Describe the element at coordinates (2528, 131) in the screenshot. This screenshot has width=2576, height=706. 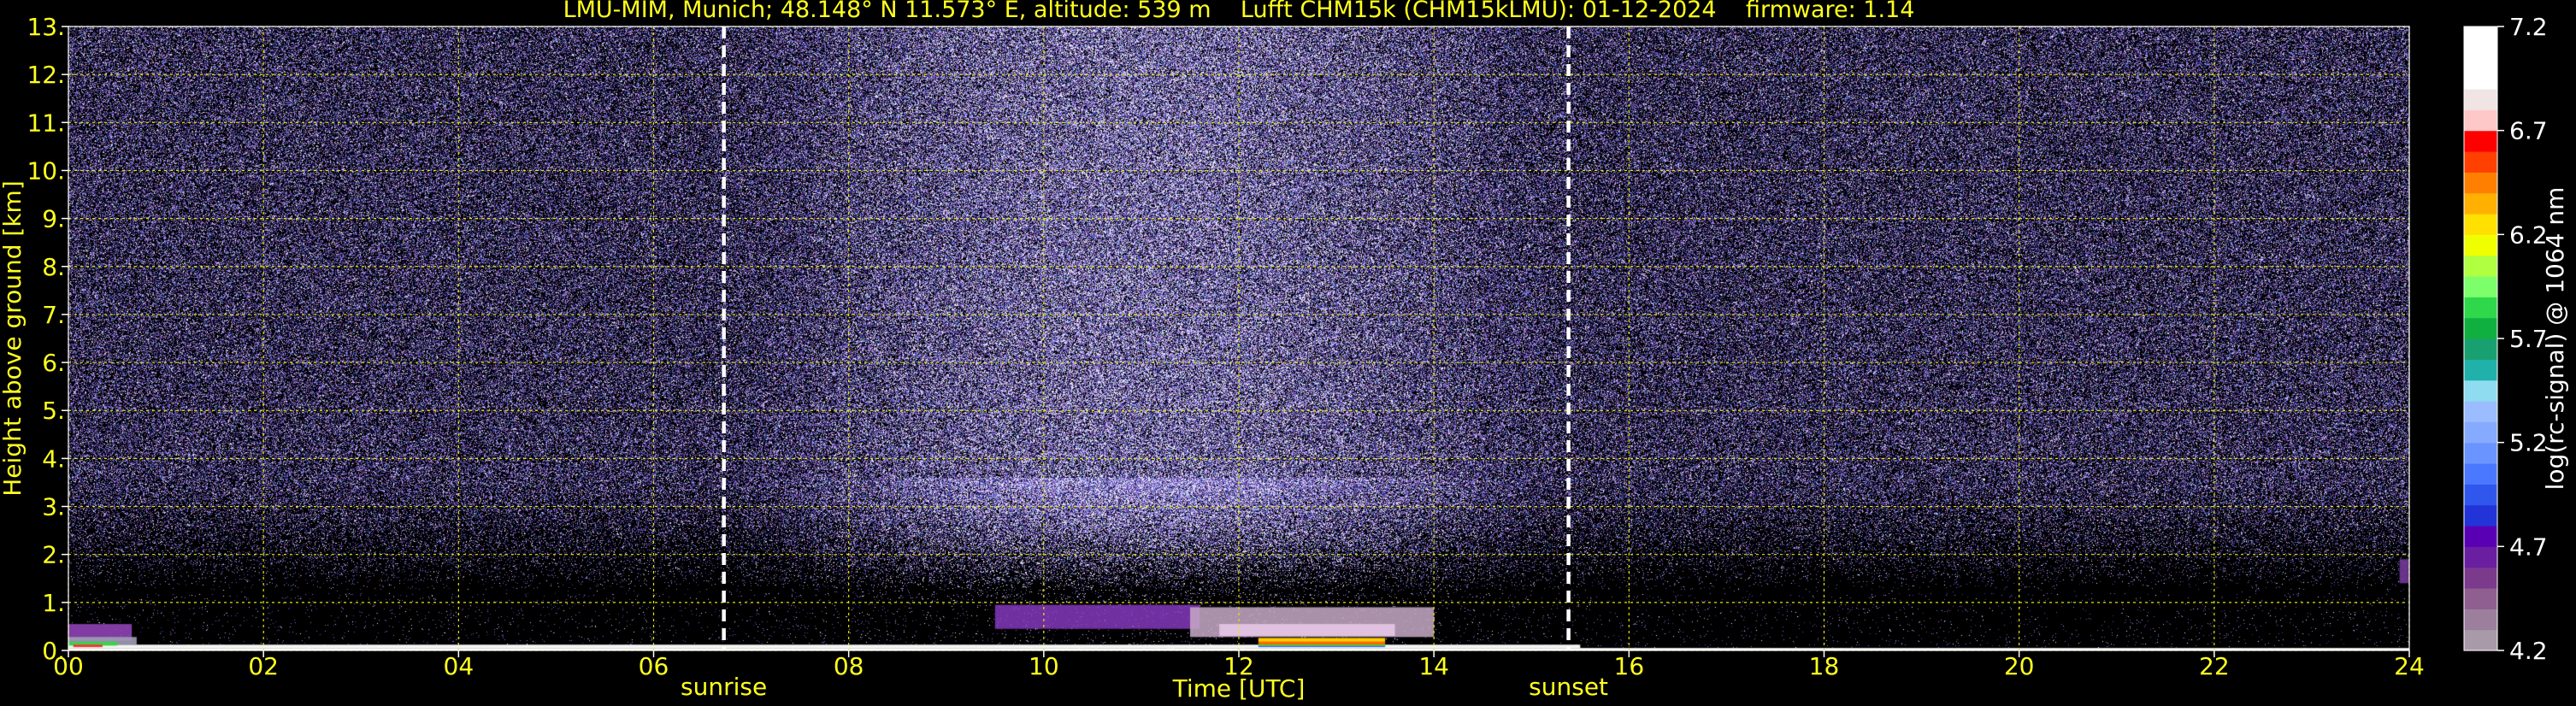
I see `colorbar-tick-label: 6.7` at that location.